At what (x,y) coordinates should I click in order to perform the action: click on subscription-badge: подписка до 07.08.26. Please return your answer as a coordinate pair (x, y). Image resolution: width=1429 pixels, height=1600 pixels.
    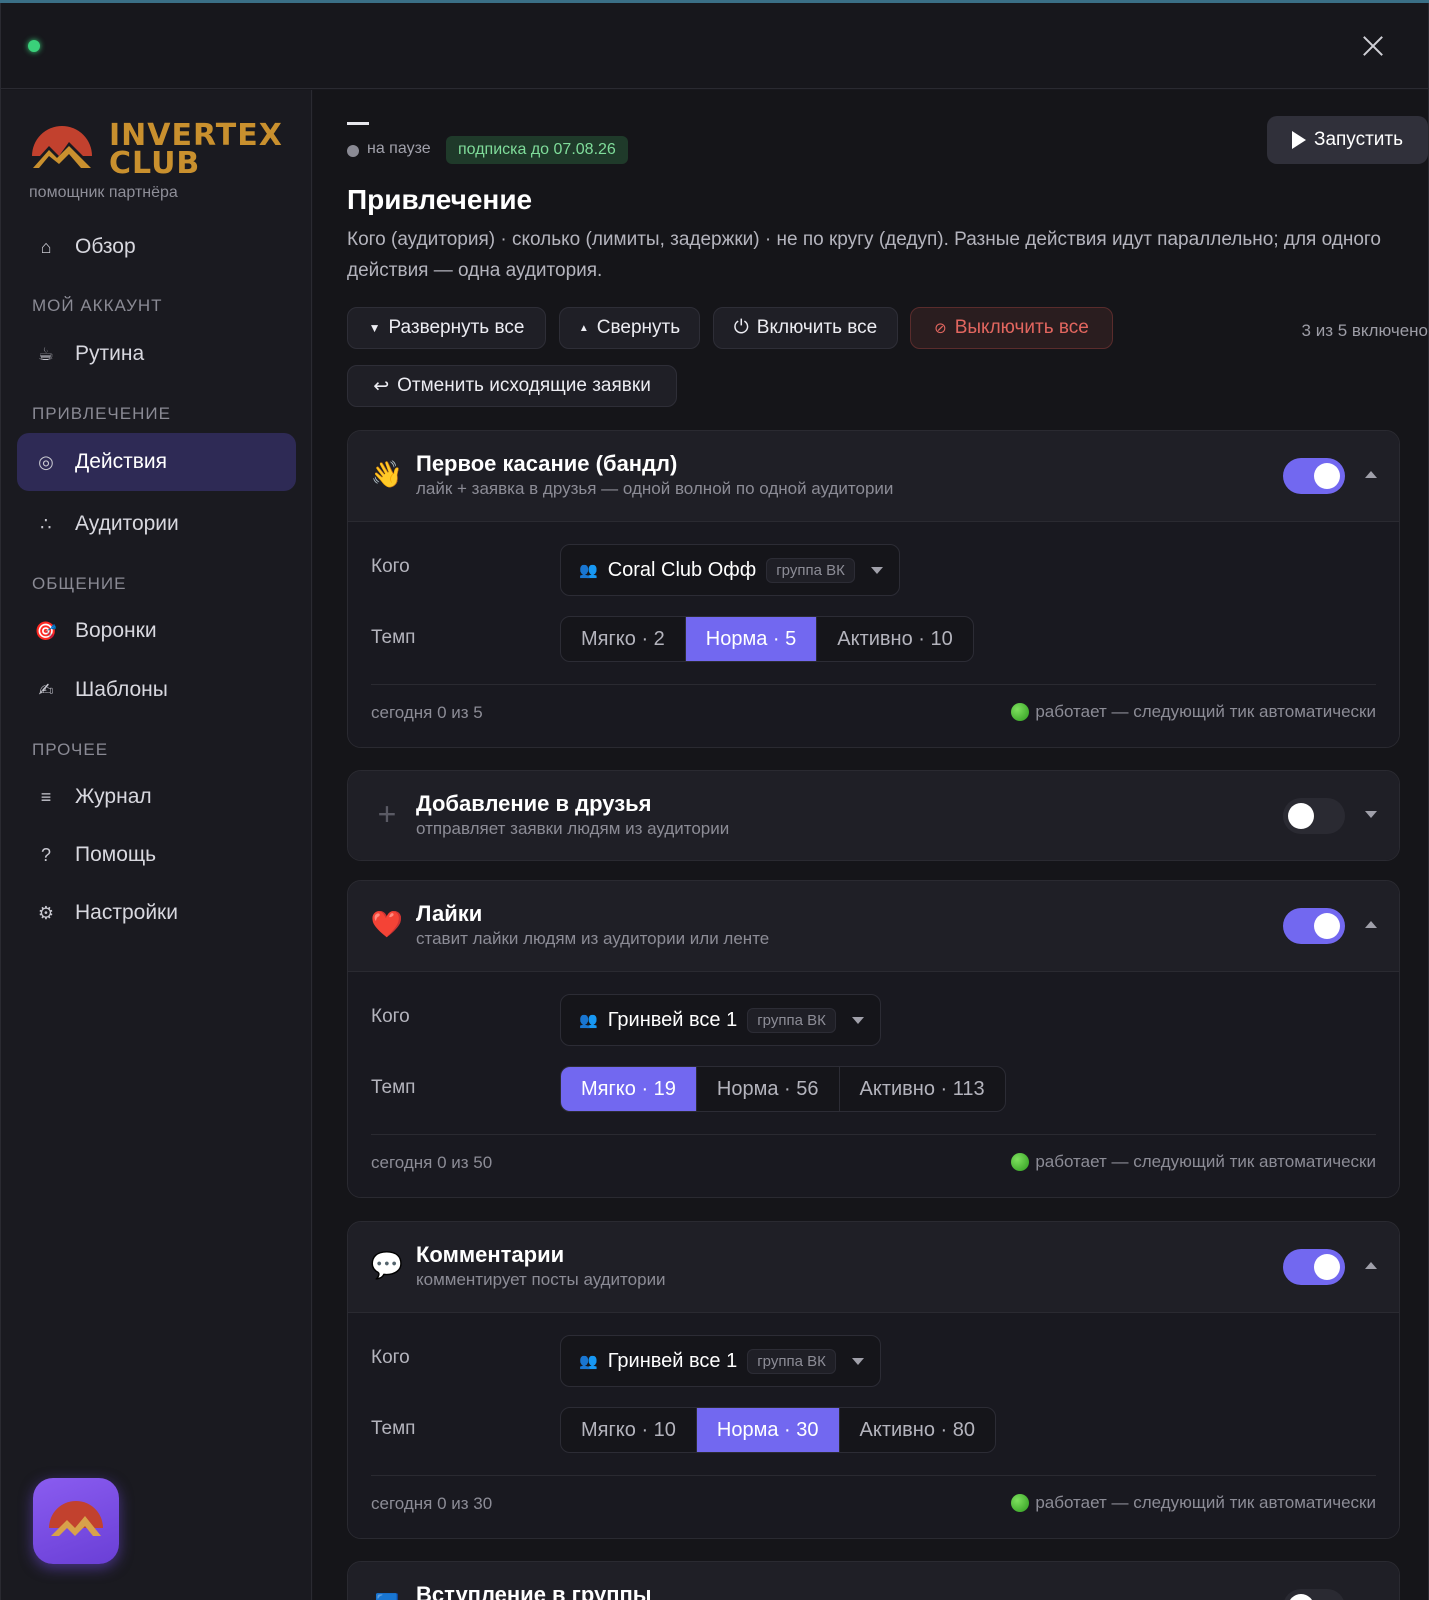
    Looking at the image, I should click on (537, 150).